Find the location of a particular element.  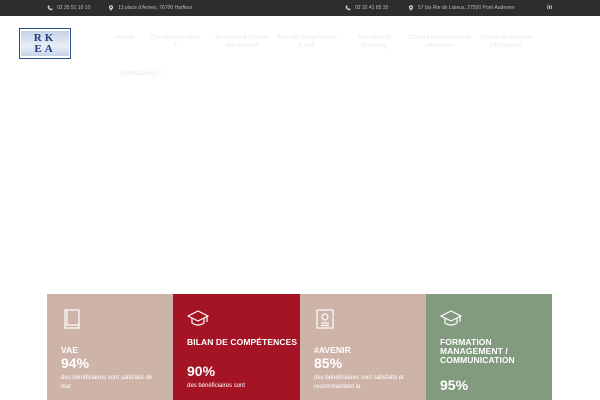

card-title: #AVENIR is located at coordinates (332, 350).